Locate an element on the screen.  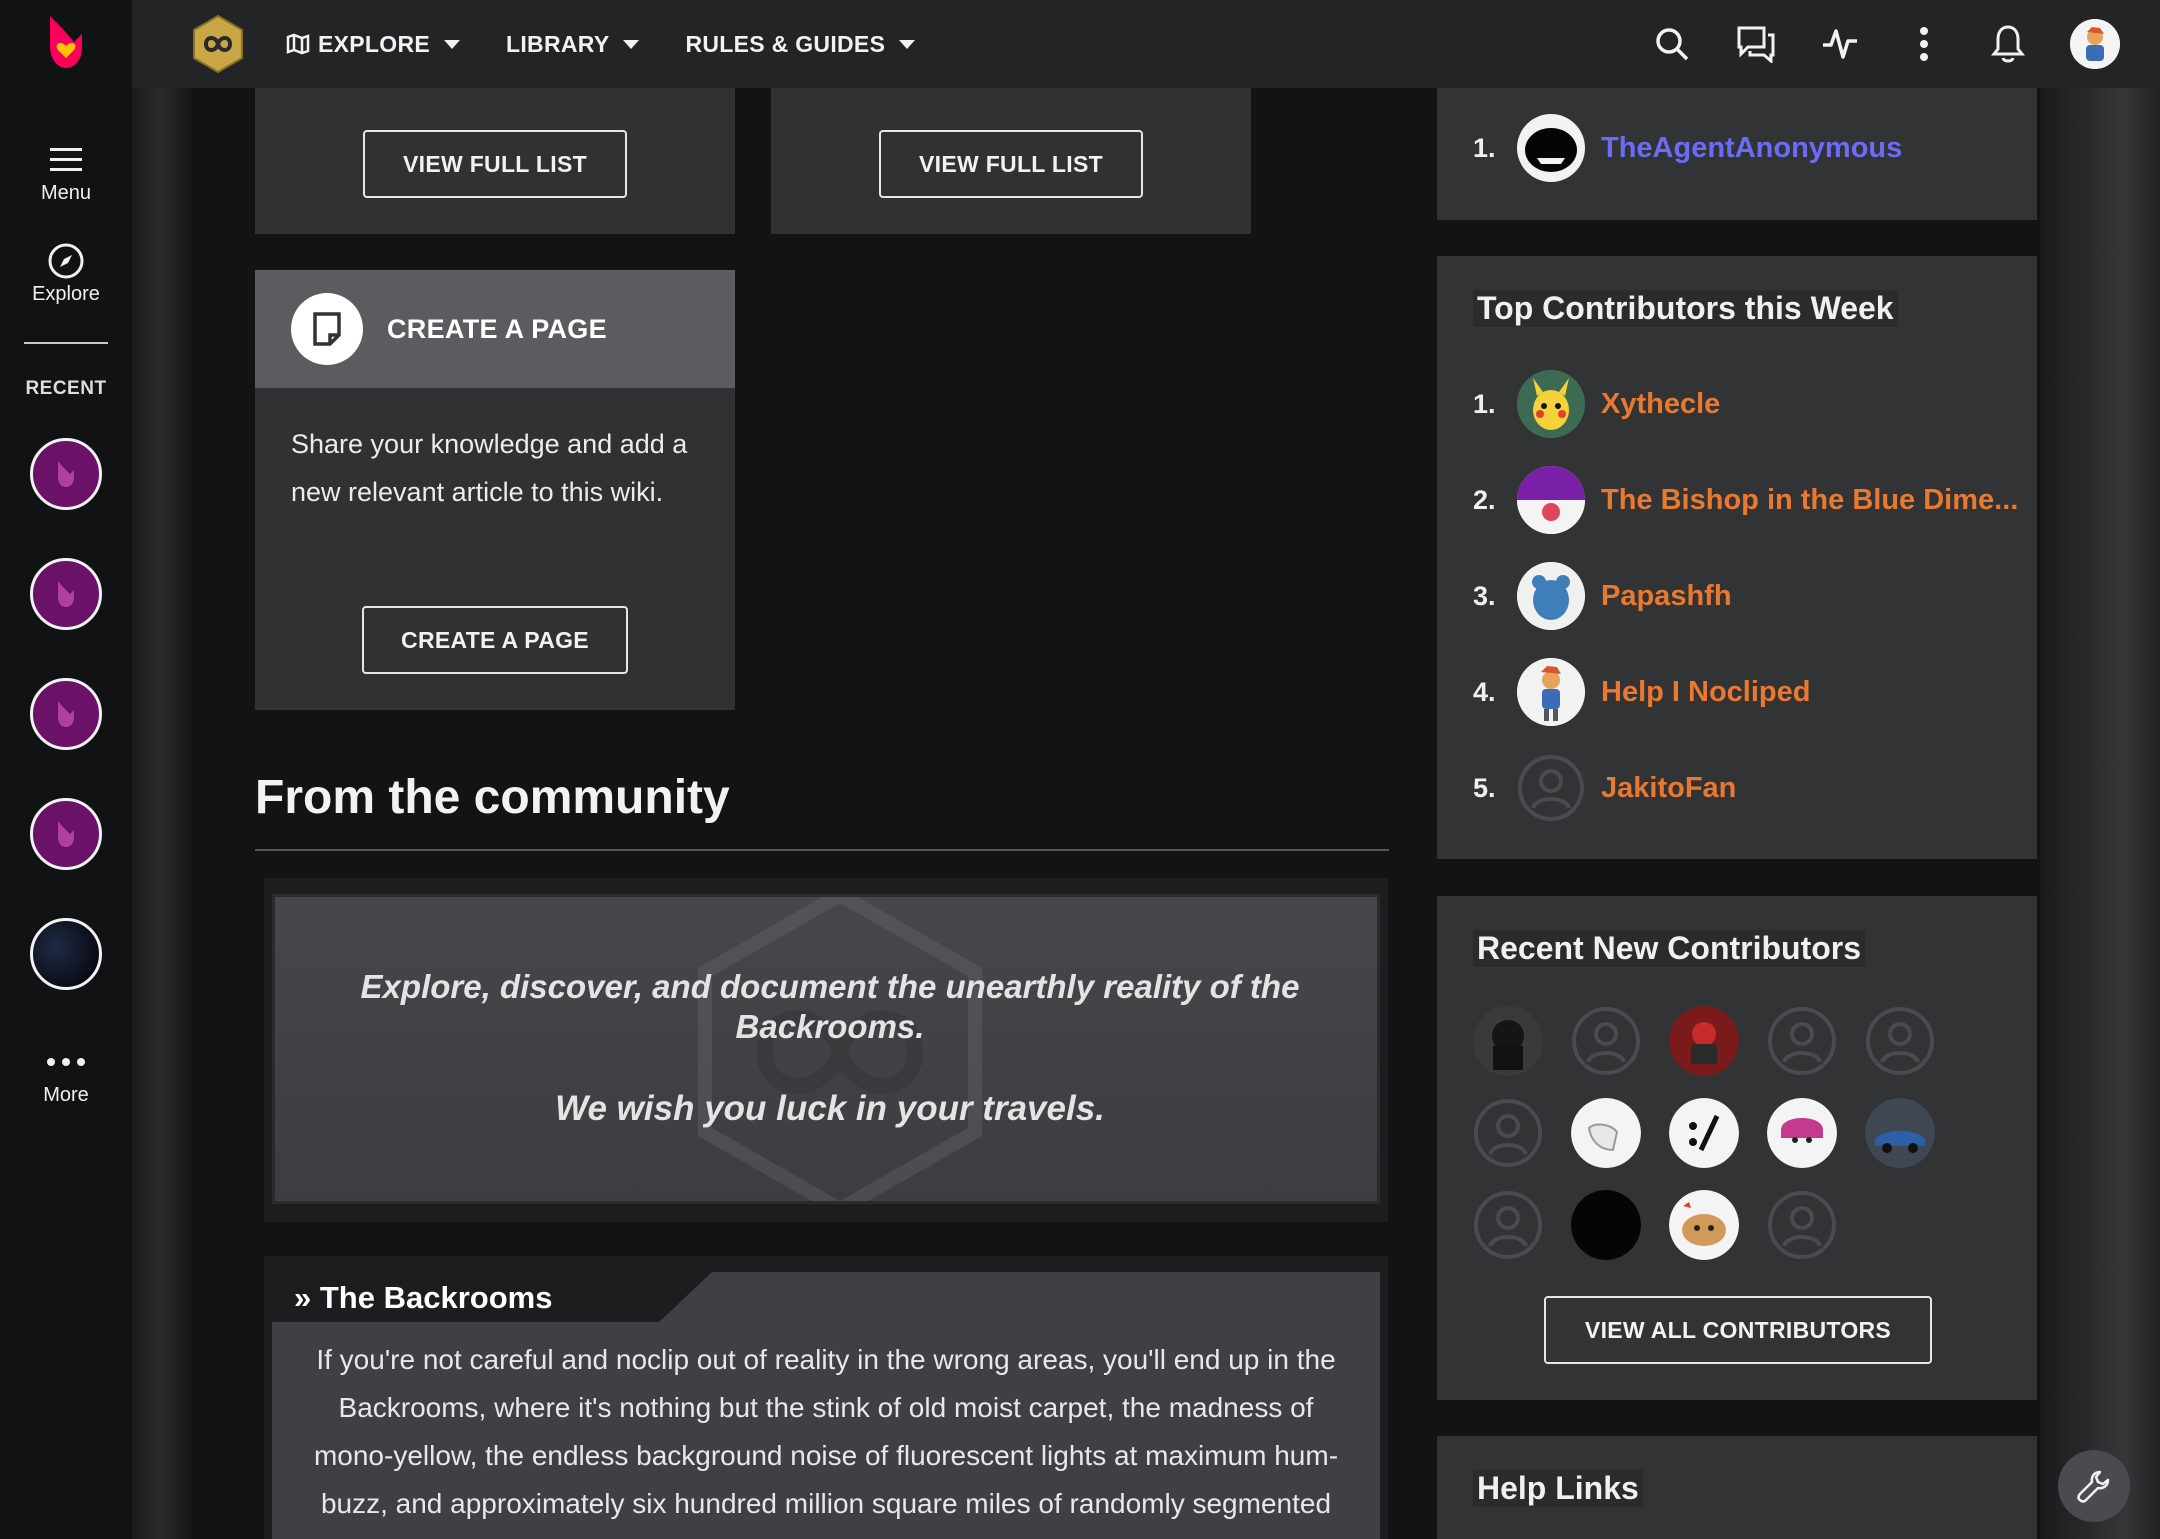
contributor-row: 1. Xythecle is located at coordinates (1596, 404).